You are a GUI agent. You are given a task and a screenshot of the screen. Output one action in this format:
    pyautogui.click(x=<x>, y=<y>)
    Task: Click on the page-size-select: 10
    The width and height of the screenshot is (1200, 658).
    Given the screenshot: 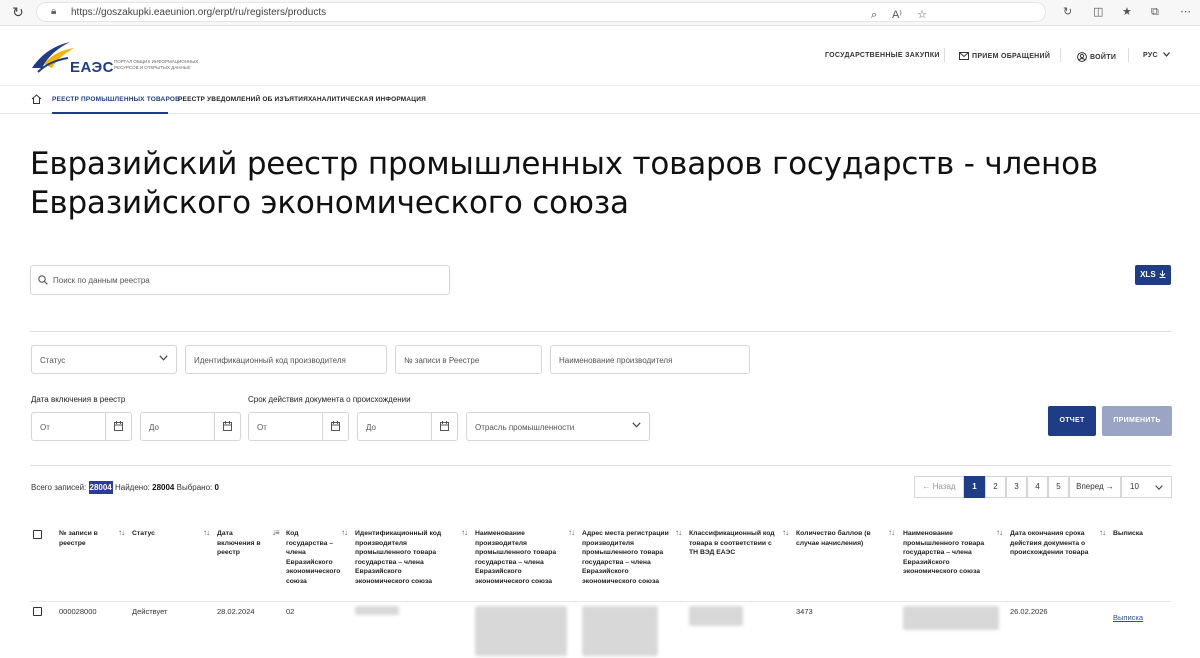 What is the action you would take?
    pyautogui.click(x=1146, y=487)
    